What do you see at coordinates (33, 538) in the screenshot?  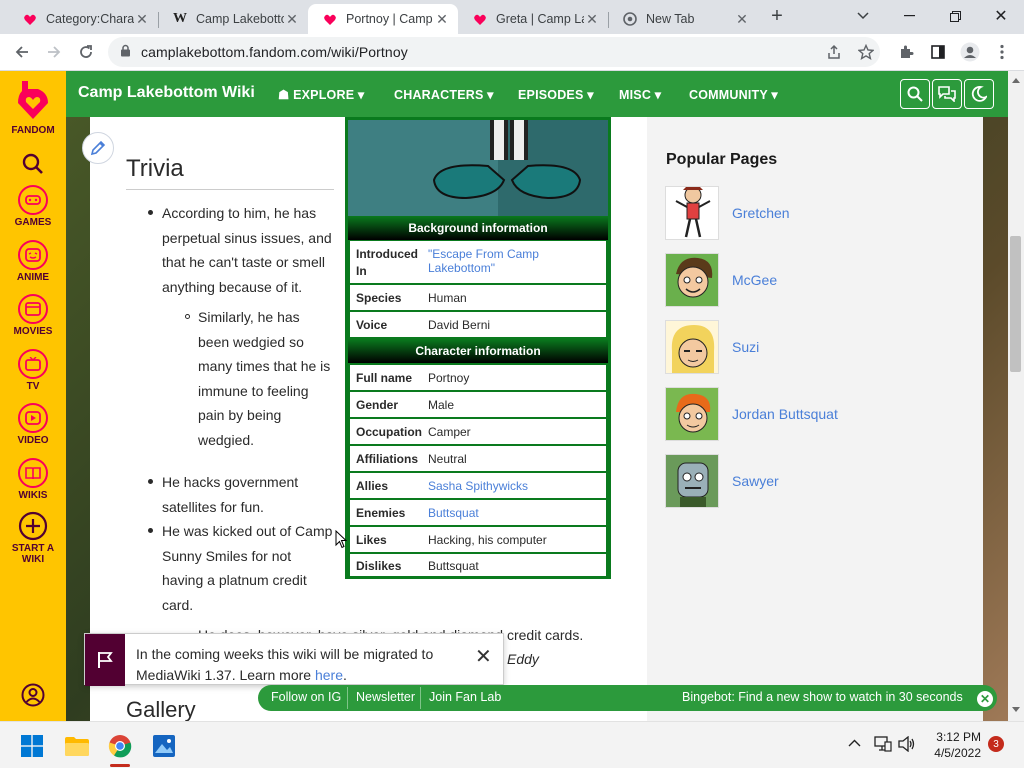 I see `rail-start-a-wiki: START A WIKI` at bounding box center [33, 538].